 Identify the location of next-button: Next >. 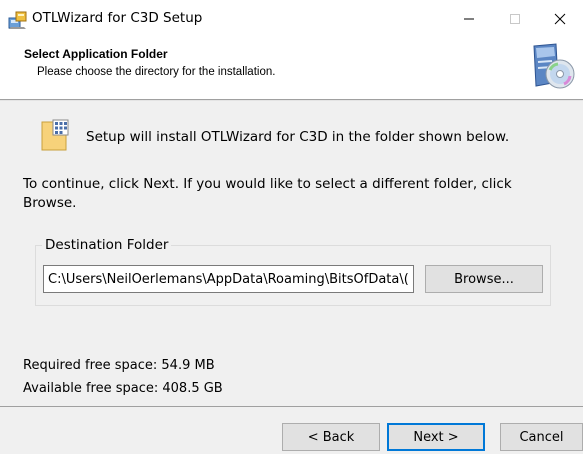
(436, 437).